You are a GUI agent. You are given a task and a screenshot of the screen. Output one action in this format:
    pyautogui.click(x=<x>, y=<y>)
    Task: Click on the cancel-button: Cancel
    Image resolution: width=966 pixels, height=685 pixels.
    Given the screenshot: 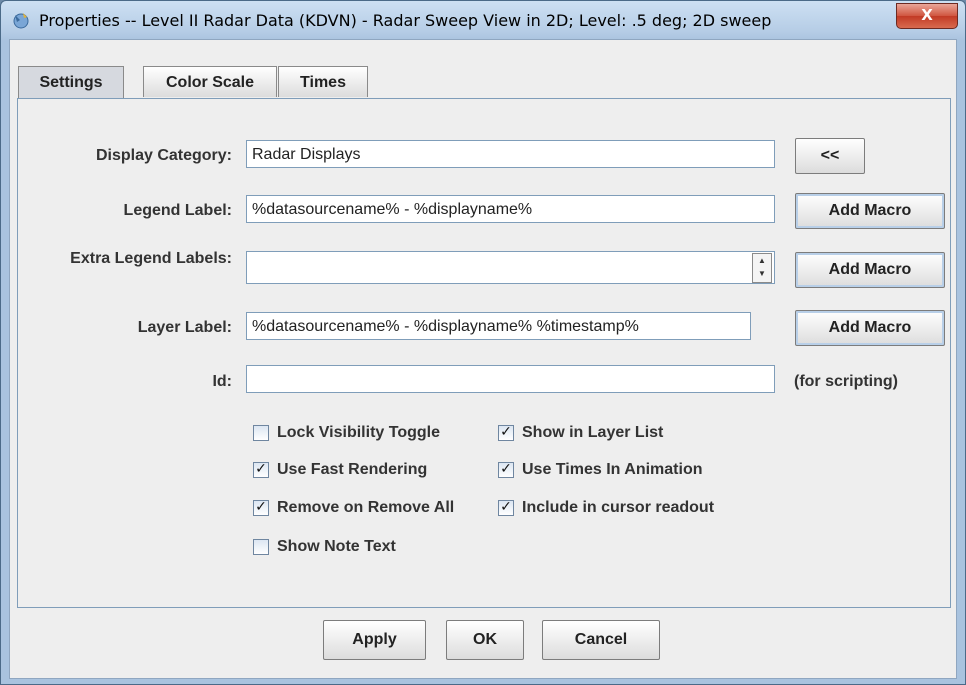 What is the action you would take?
    pyautogui.click(x=601, y=640)
    